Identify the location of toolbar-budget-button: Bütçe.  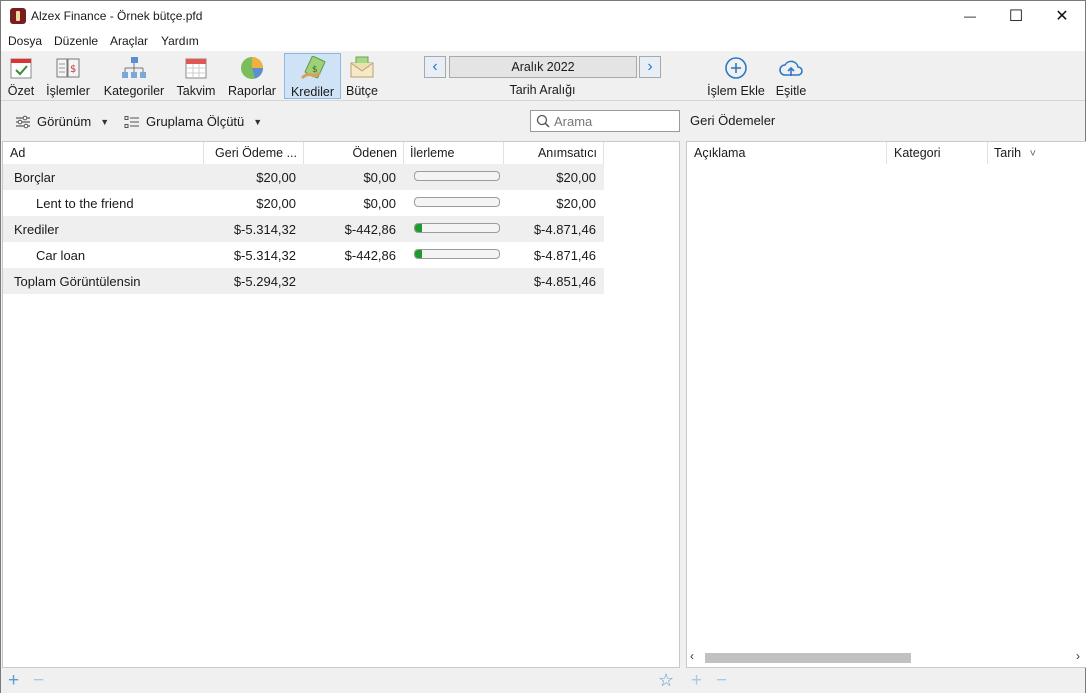
(362, 76).